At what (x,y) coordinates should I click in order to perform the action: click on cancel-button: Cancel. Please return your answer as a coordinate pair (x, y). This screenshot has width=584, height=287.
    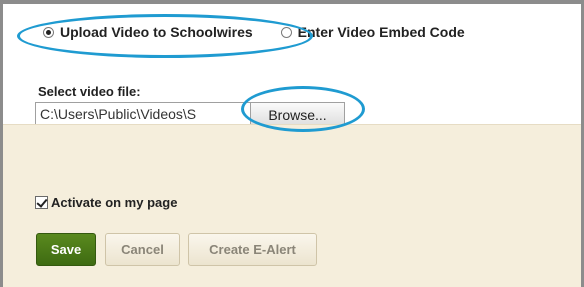
    Looking at the image, I should click on (142, 249).